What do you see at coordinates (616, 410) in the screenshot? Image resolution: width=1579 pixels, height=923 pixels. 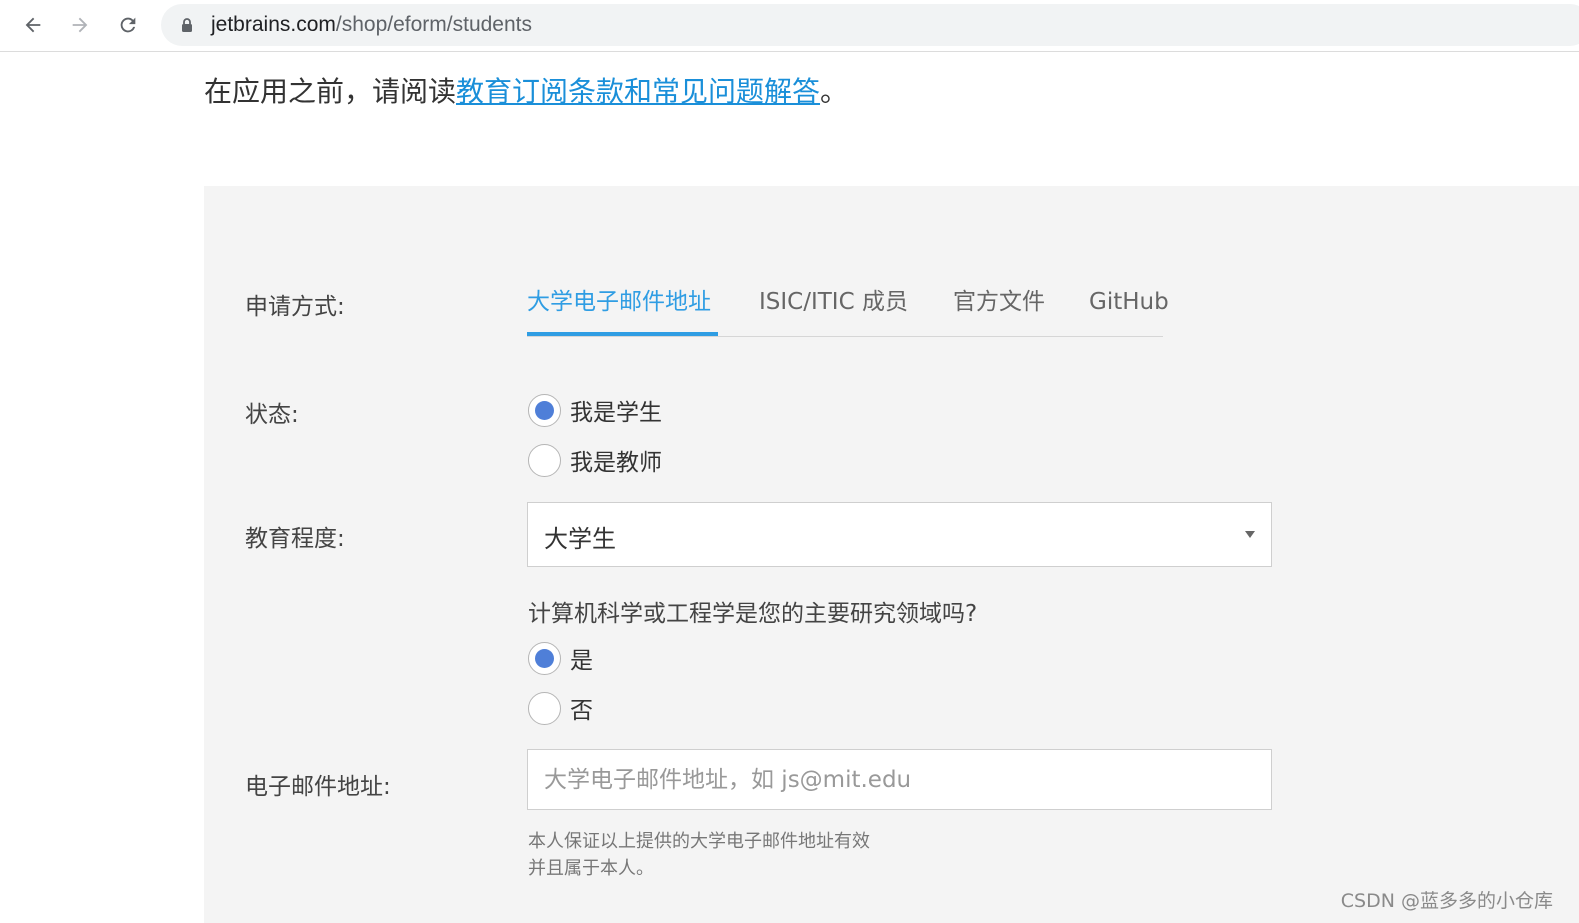 I see `radio-student-label: 我是学生` at bounding box center [616, 410].